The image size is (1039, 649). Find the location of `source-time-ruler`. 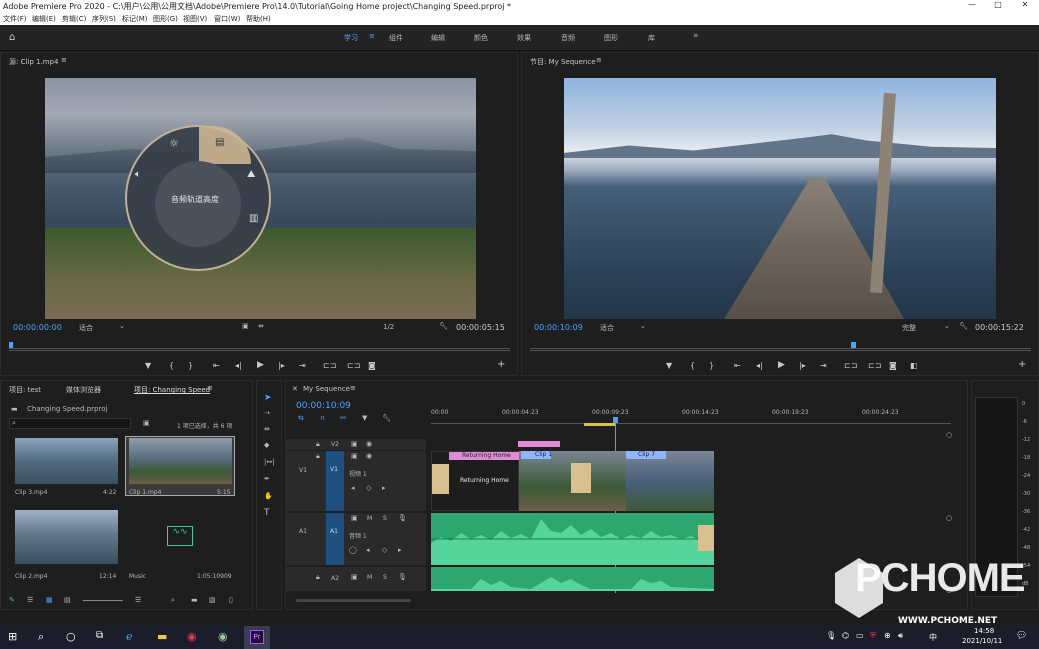

source-time-ruler is located at coordinates (259, 344).